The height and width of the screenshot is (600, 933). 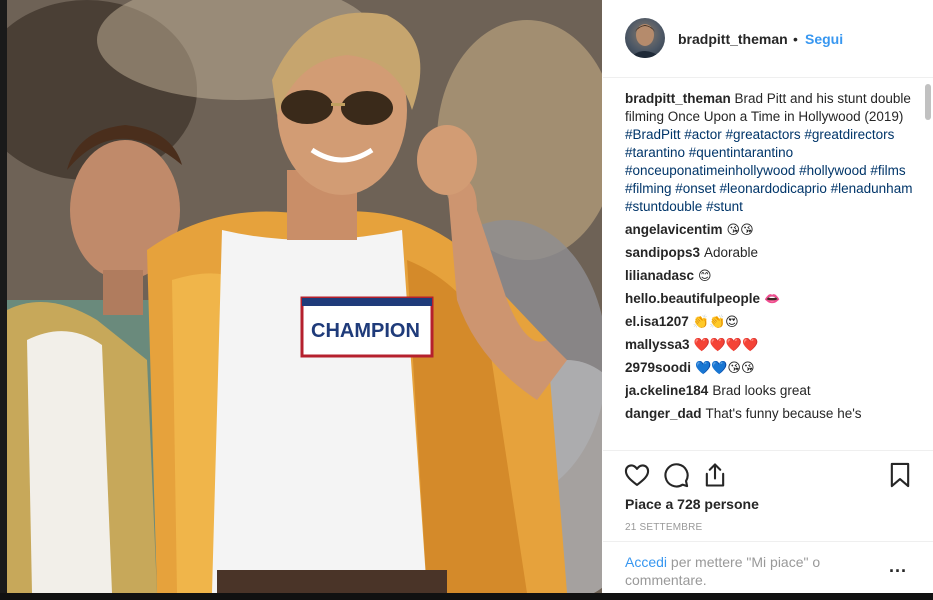 I want to click on comment-emoji: 👏👏😍, so click(x=715, y=321).